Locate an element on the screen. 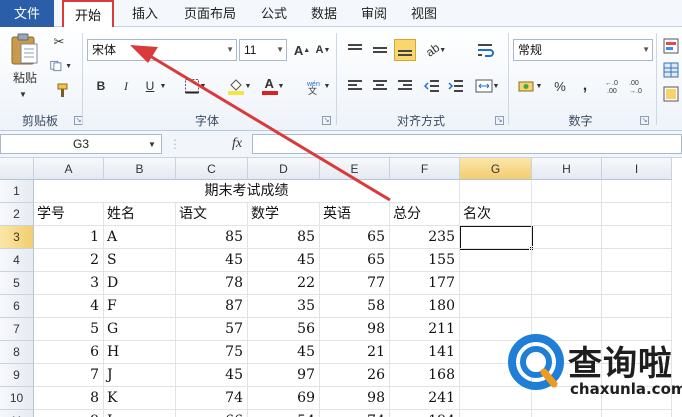  watermark-text: 查询啦 is located at coordinates (620, 364).